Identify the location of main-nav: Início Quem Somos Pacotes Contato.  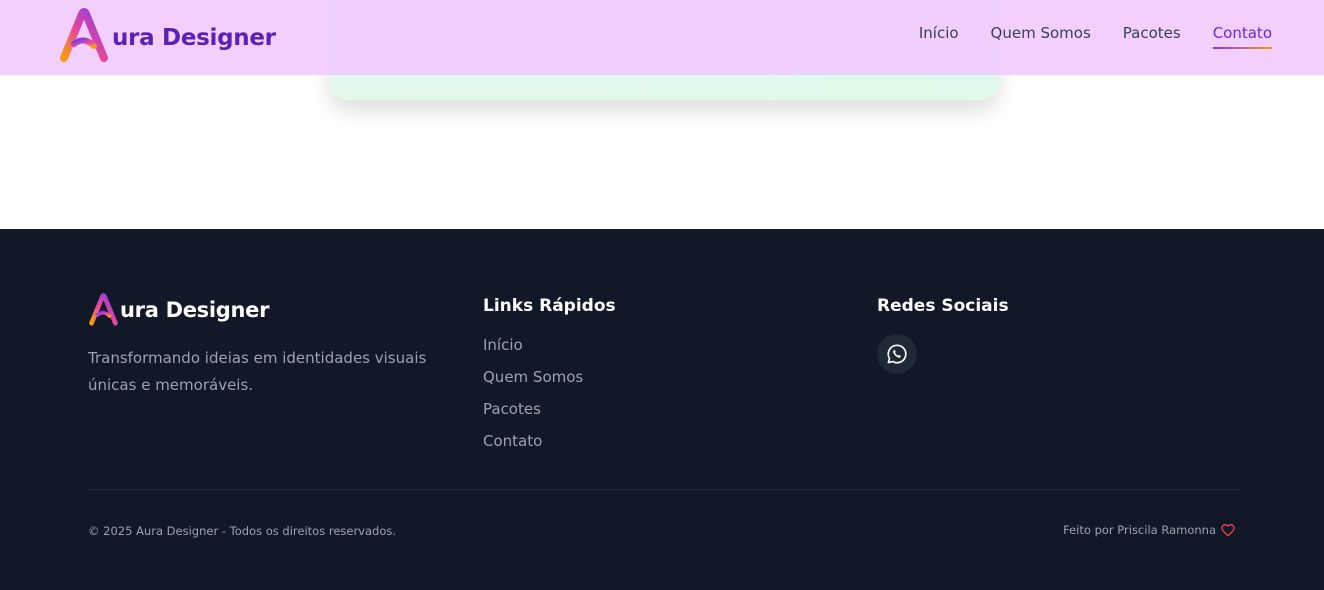
(1096, 36).